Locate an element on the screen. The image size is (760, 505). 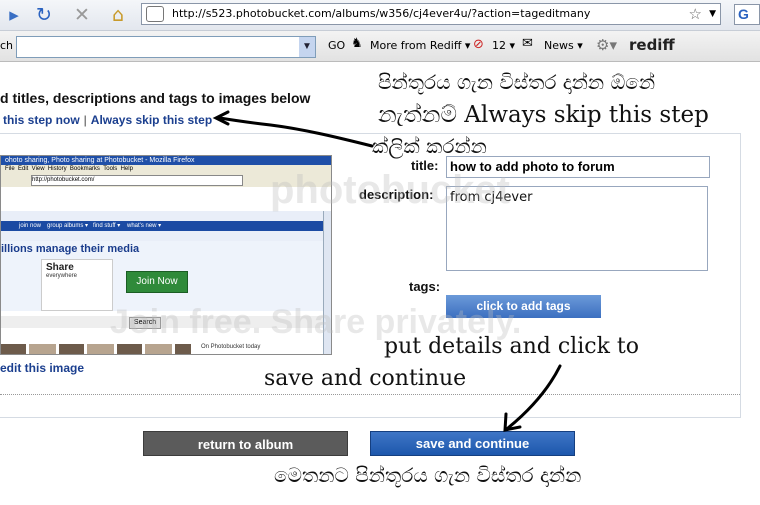
arrow-to-save-button is located at coordinates (532, 398).